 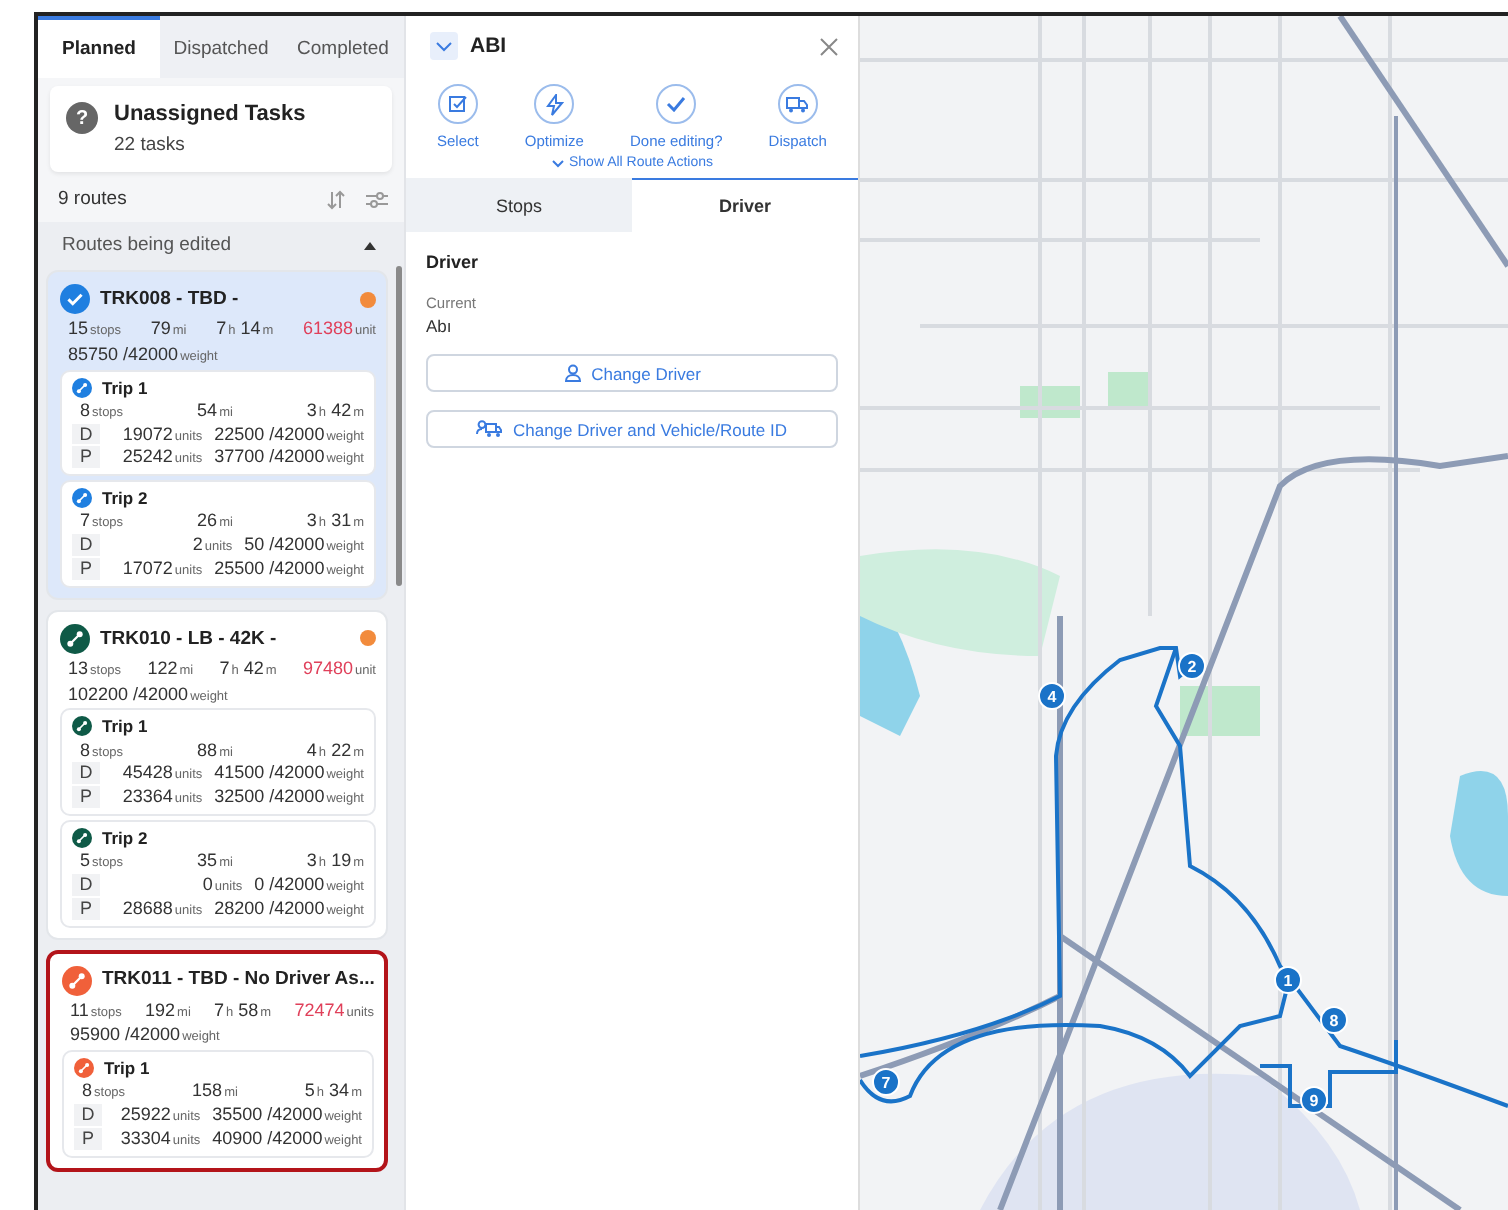 I want to click on scrollbar, so click(x=398, y=426).